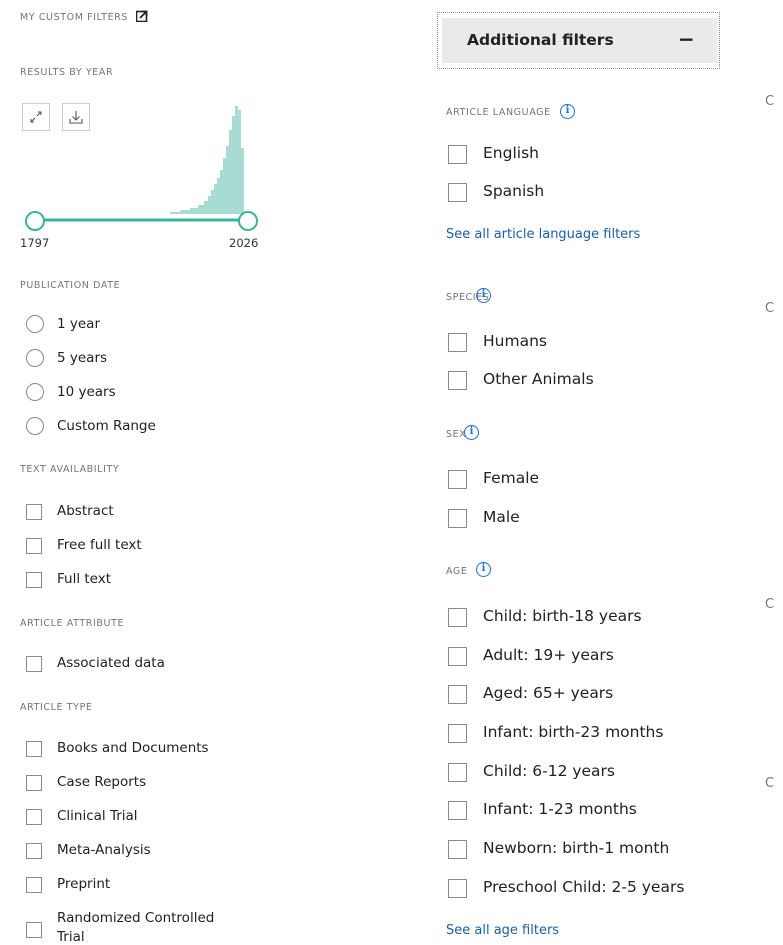 The width and height of the screenshot is (783, 945). What do you see at coordinates (34, 885) in the screenshot?
I see `checkbox-preprint` at bounding box center [34, 885].